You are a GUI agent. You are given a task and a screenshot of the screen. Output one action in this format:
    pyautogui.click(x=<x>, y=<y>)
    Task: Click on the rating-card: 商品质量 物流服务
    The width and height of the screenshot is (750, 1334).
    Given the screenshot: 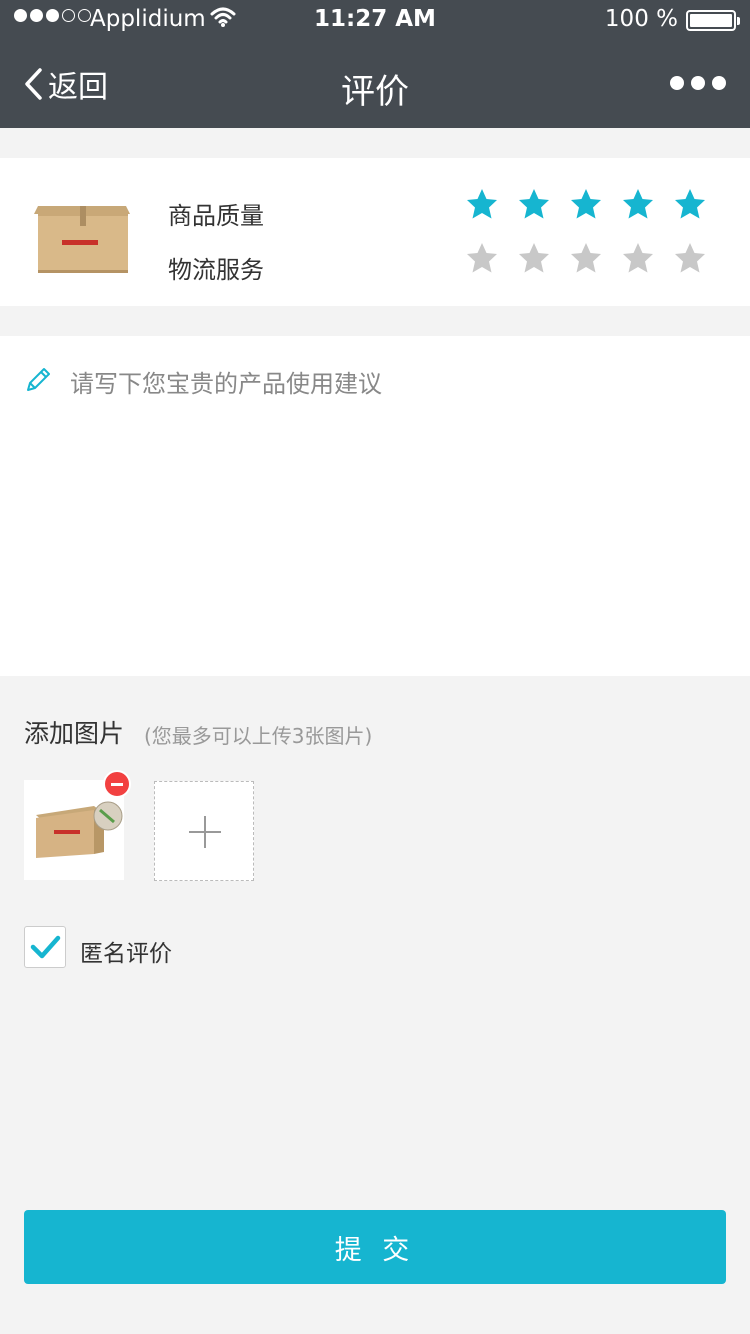 What is the action you would take?
    pyautogui.click(x=375, y=232)
    